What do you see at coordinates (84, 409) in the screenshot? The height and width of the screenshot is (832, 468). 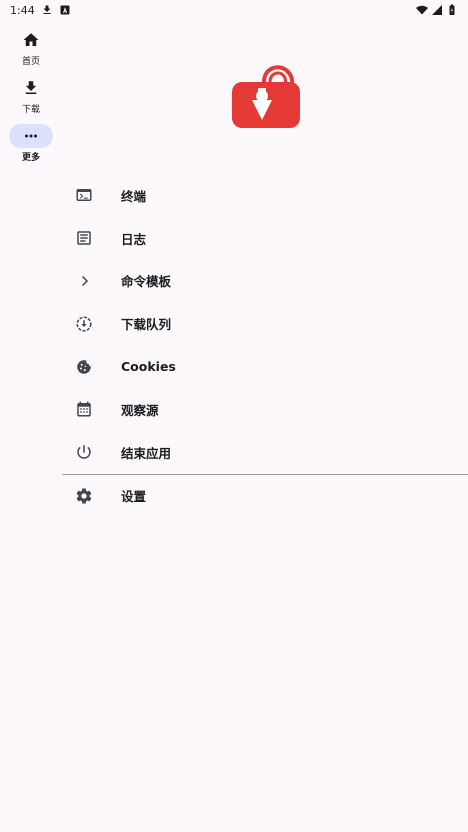 I see `calendar-icon` at bounding box center [84, 409].